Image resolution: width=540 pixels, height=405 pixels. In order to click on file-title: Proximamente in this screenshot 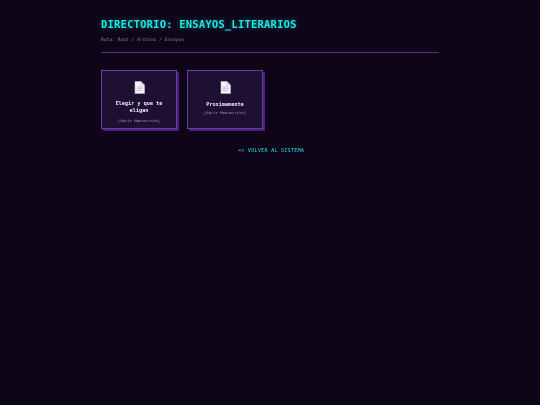, I will do `click(225, 105)`.